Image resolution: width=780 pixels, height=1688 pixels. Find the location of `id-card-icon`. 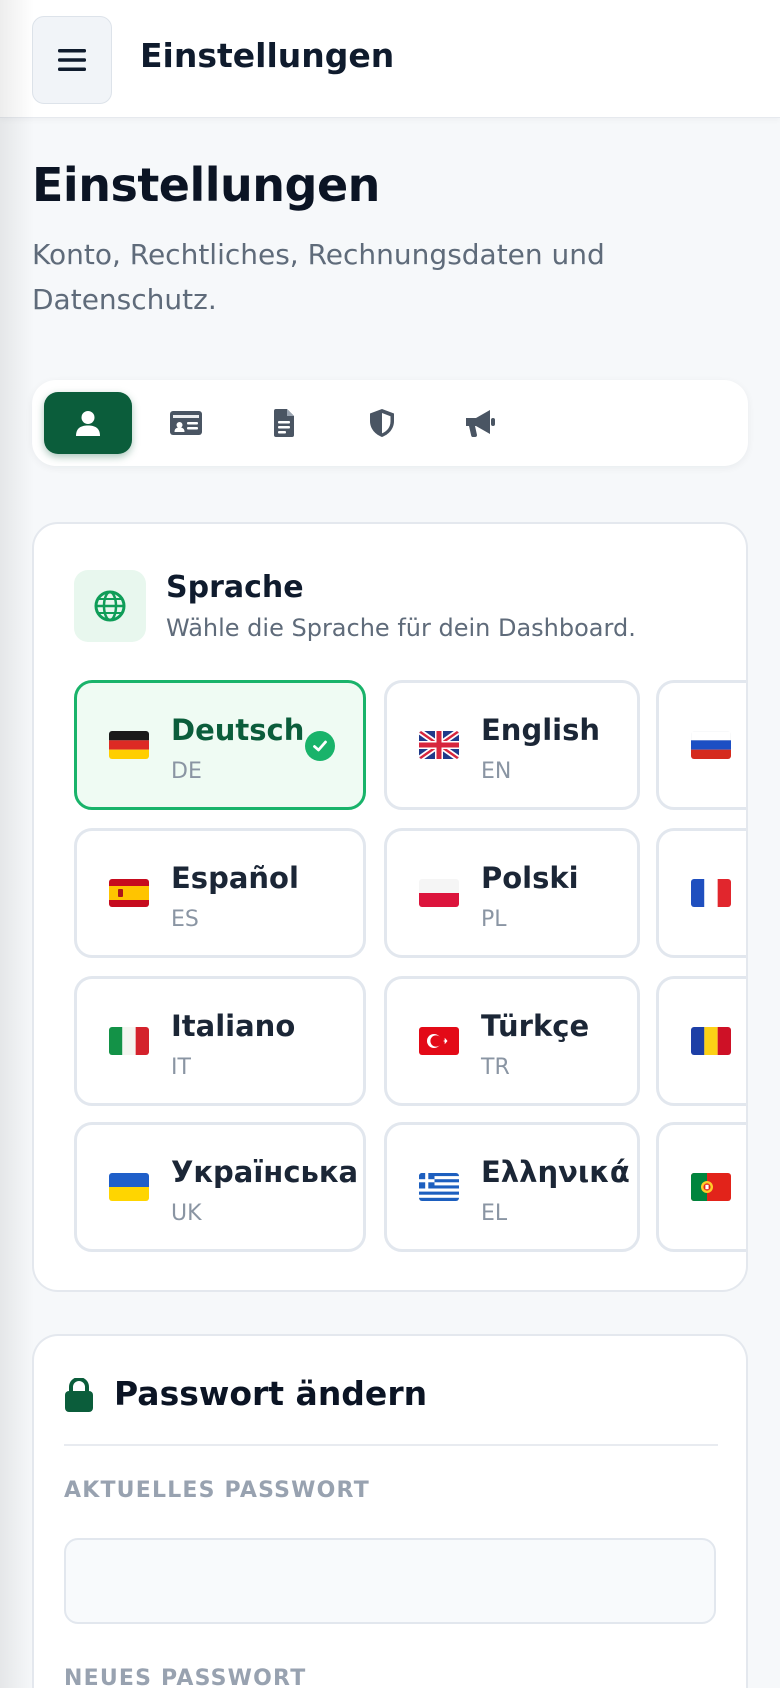

id-card-icon is located at coordinates (186, 423).